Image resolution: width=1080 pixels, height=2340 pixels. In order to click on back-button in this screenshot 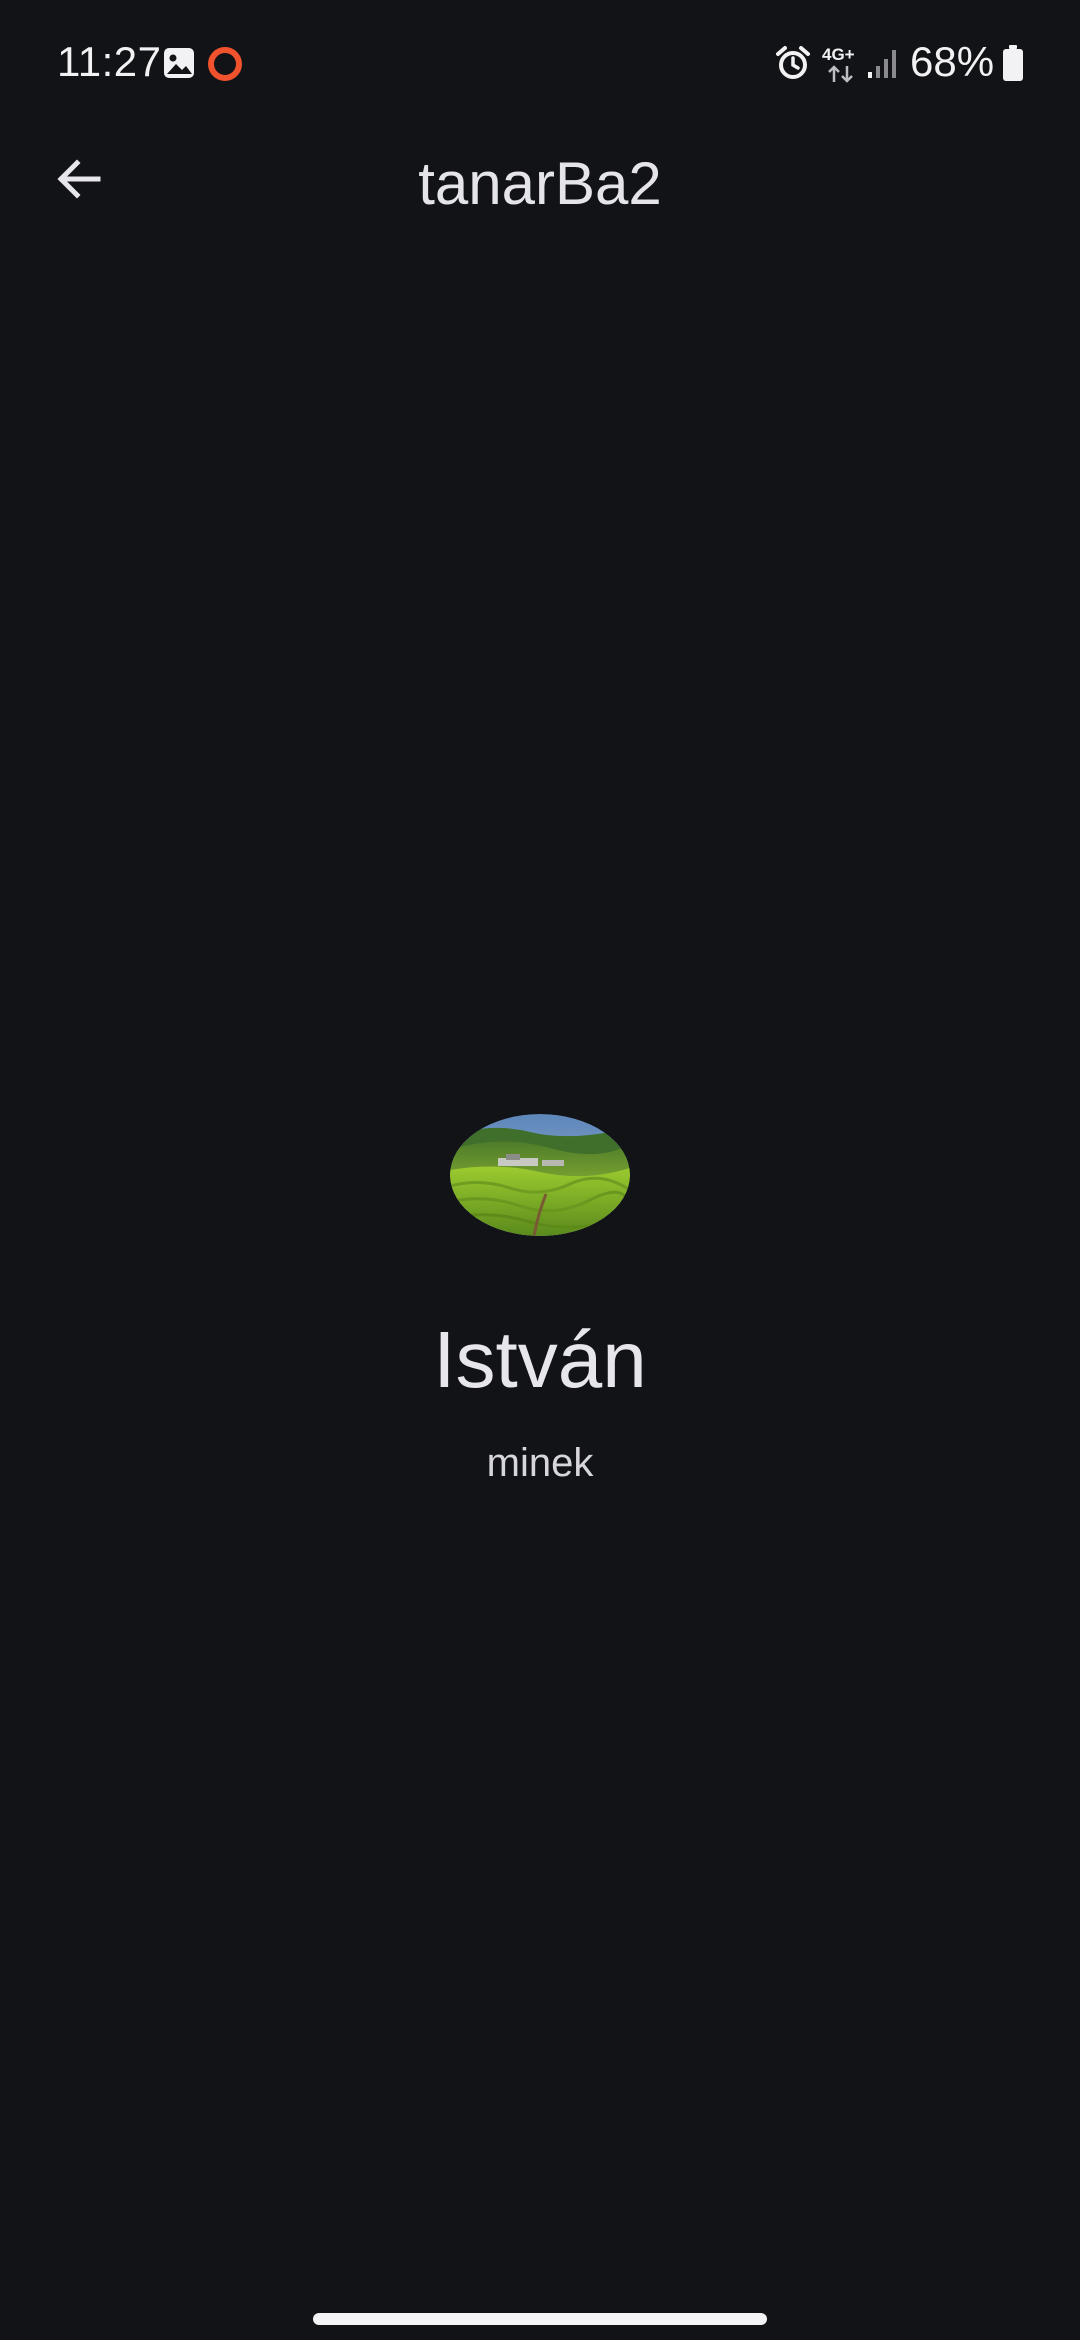, I will do `click(79, 179)`.